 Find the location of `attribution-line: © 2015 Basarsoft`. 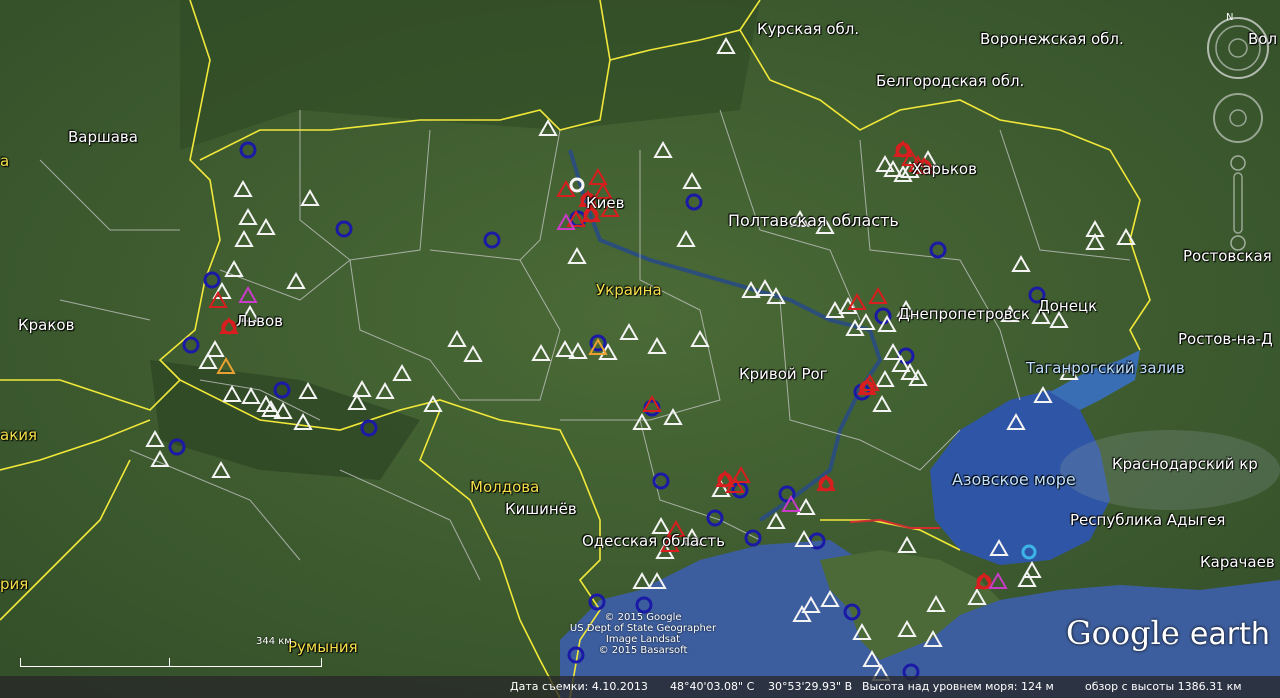

attribution-line: © 2015 Basarsoft is located at coordinates (643, 650).